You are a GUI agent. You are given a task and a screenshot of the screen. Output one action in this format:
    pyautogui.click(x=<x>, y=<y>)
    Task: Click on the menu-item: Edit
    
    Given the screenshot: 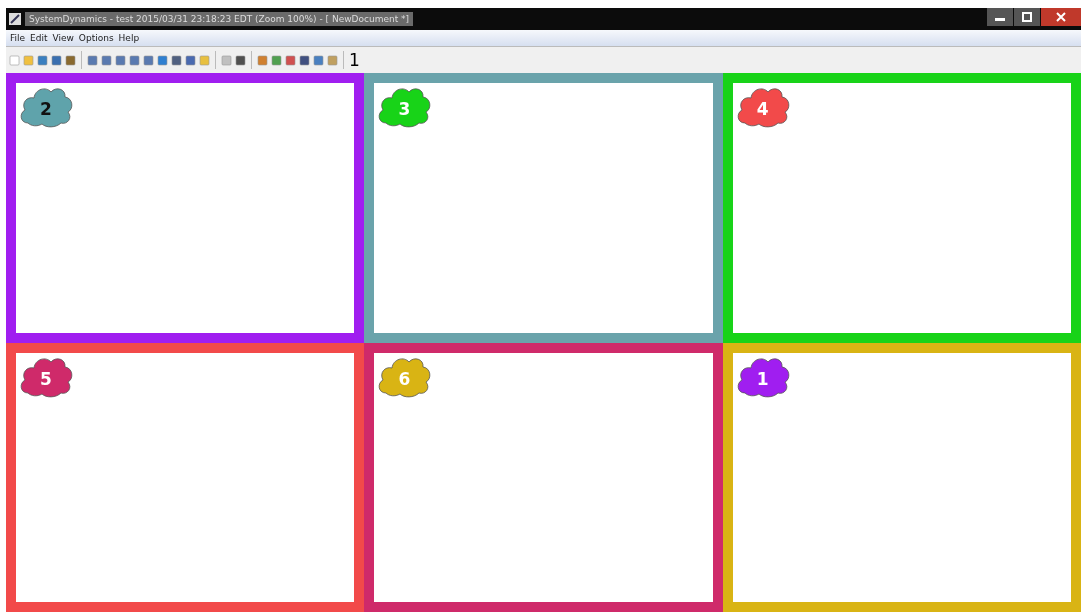 What is the action you would take?
    pyautogui.click(x=39, y=38)
    